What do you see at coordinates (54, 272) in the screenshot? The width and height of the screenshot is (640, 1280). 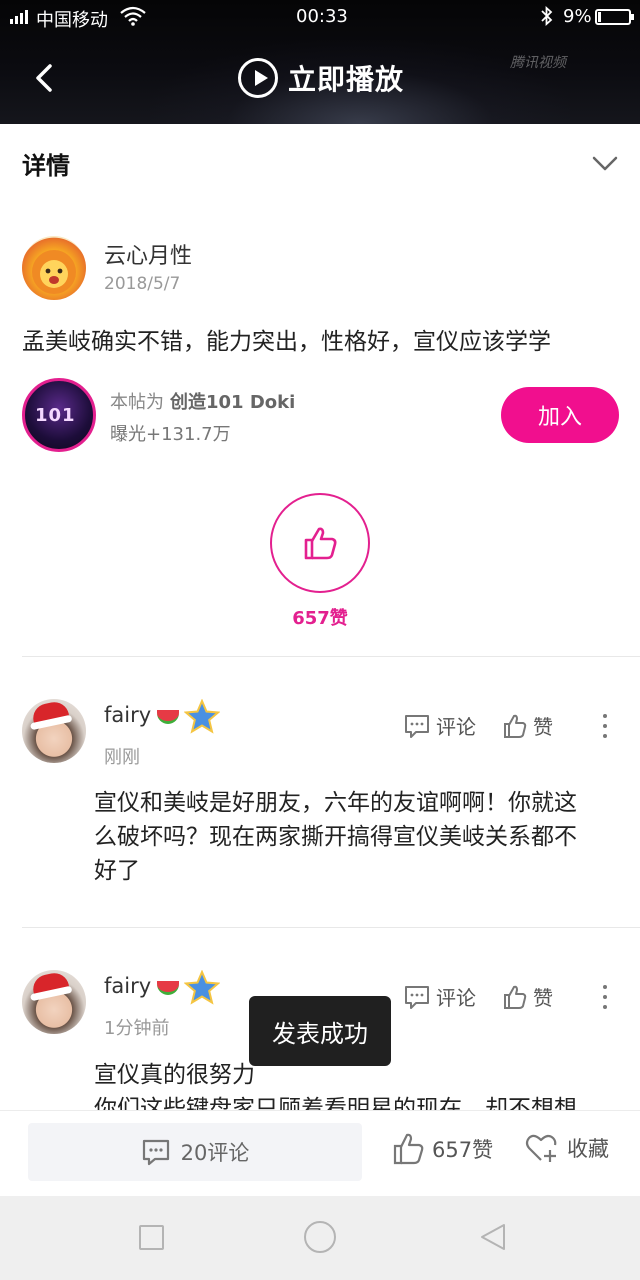 I see `lion-avatar-icon` at bounding box center [54, 272].